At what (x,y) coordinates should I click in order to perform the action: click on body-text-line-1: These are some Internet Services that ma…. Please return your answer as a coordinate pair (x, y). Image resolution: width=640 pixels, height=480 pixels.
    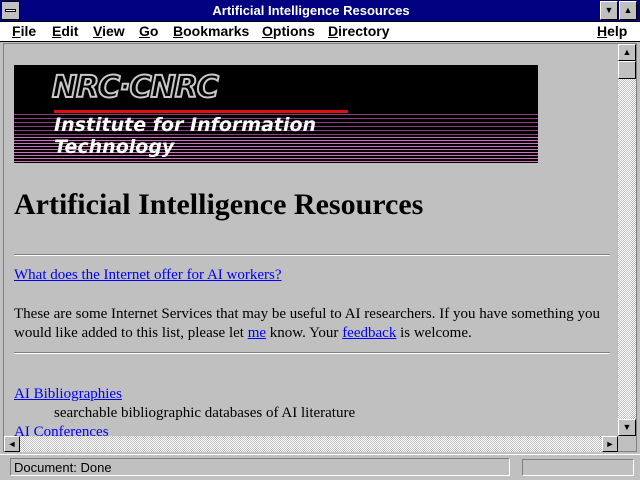
    Looking at the image, I should click on (307, 314).